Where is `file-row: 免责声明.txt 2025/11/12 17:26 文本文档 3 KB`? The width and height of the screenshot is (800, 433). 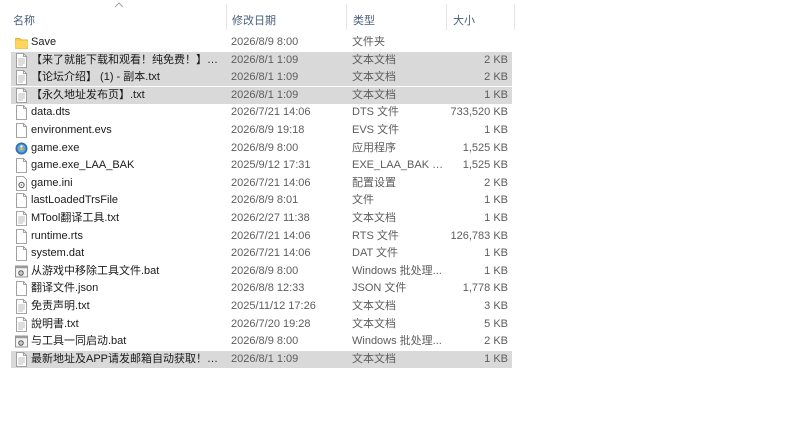 file-row: 免责声明.txt 2025/11/12 17:26 文本文档 3 KB is located at coordinates (261, 306).